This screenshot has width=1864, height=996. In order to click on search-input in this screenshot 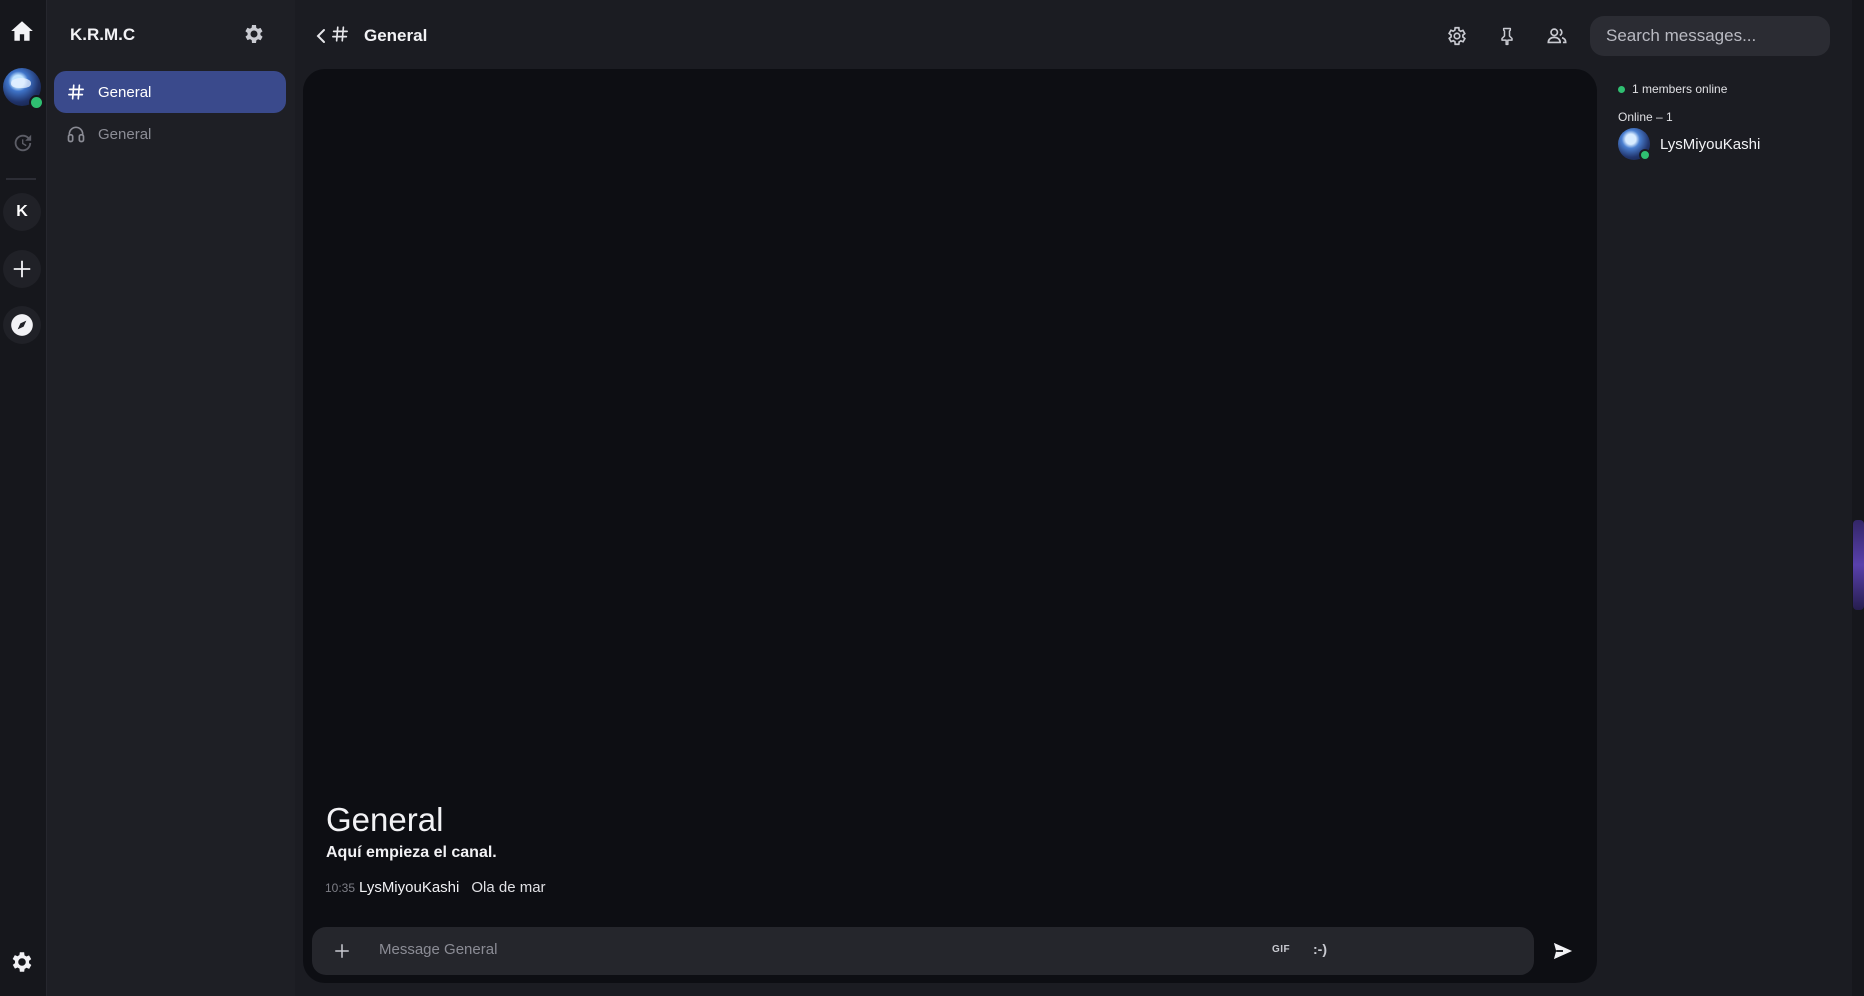, I will do `click(1710, 36)`.